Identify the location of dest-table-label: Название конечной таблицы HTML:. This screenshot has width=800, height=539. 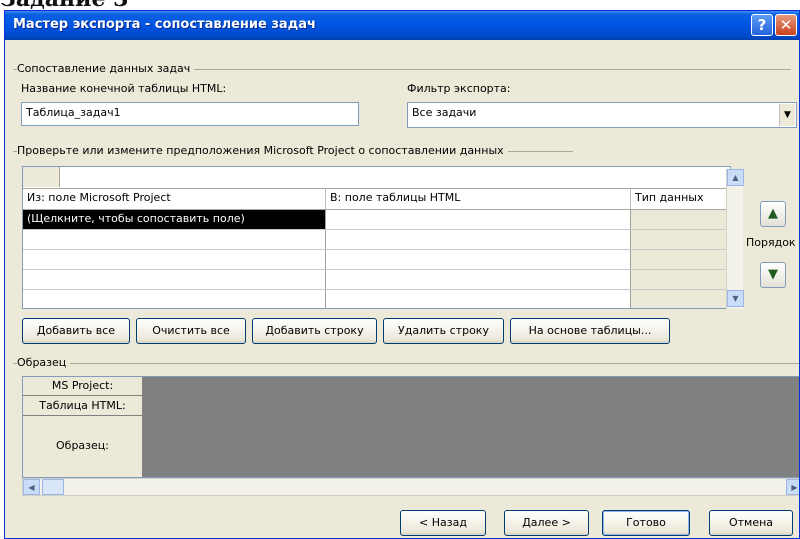
(124, 88).